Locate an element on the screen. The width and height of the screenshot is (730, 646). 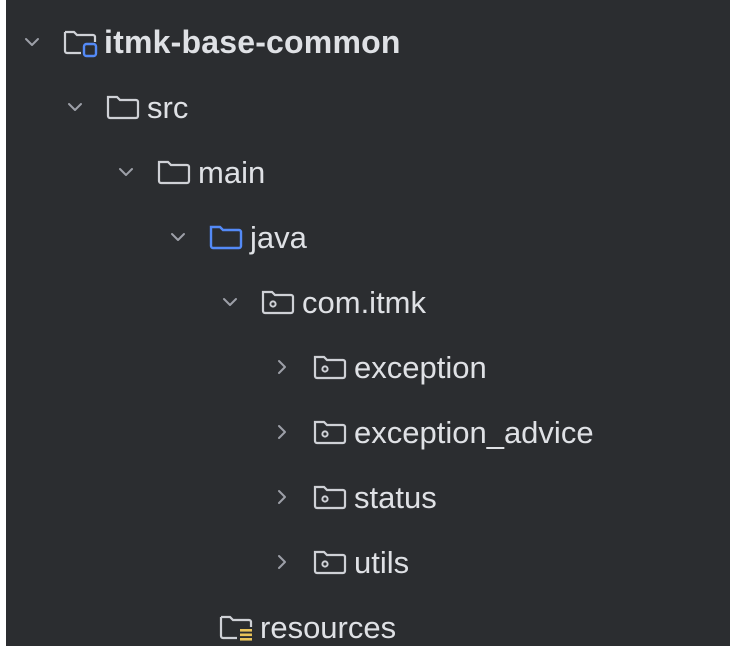
tree-node-label: status is located at coordinates (395, 497).